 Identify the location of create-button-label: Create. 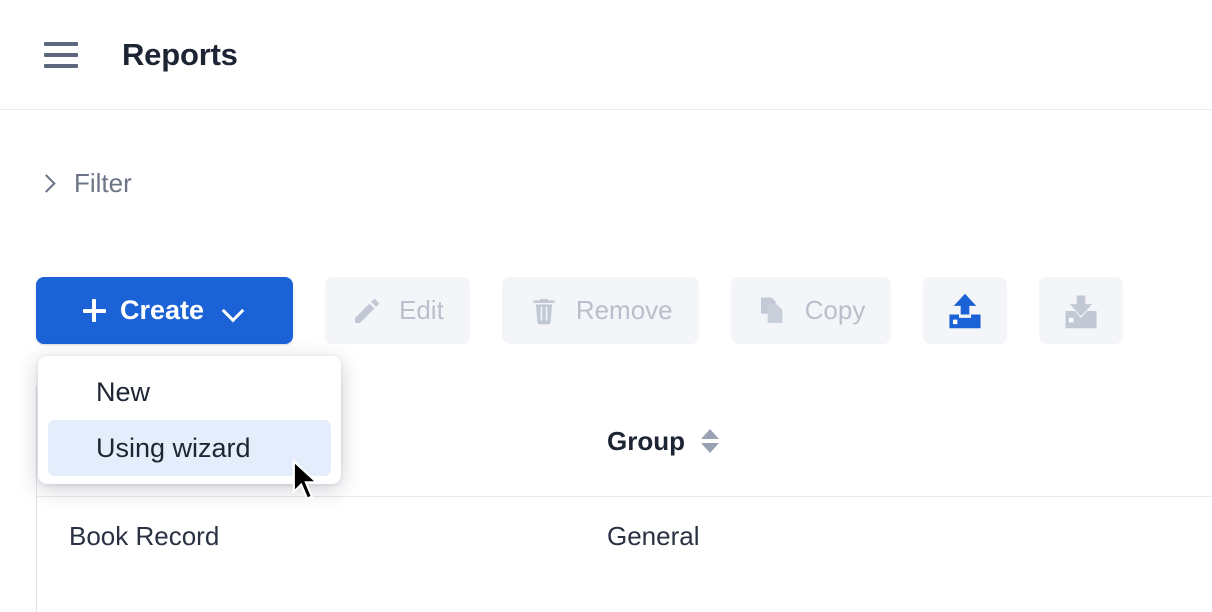
(162, 310).